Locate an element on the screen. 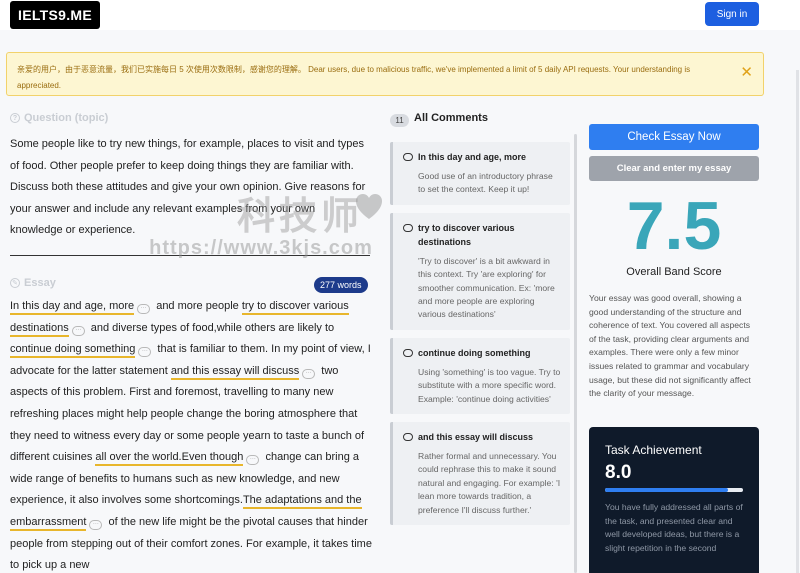 This screenshot has height=573, width=800. help-icon: ? is located at coordinates (15, 118).